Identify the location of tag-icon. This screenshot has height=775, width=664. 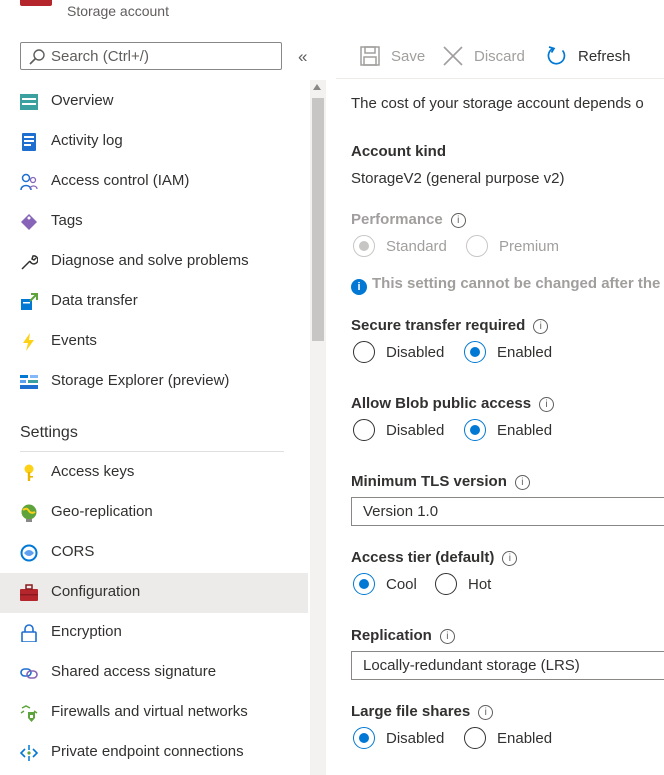
(29, 222).